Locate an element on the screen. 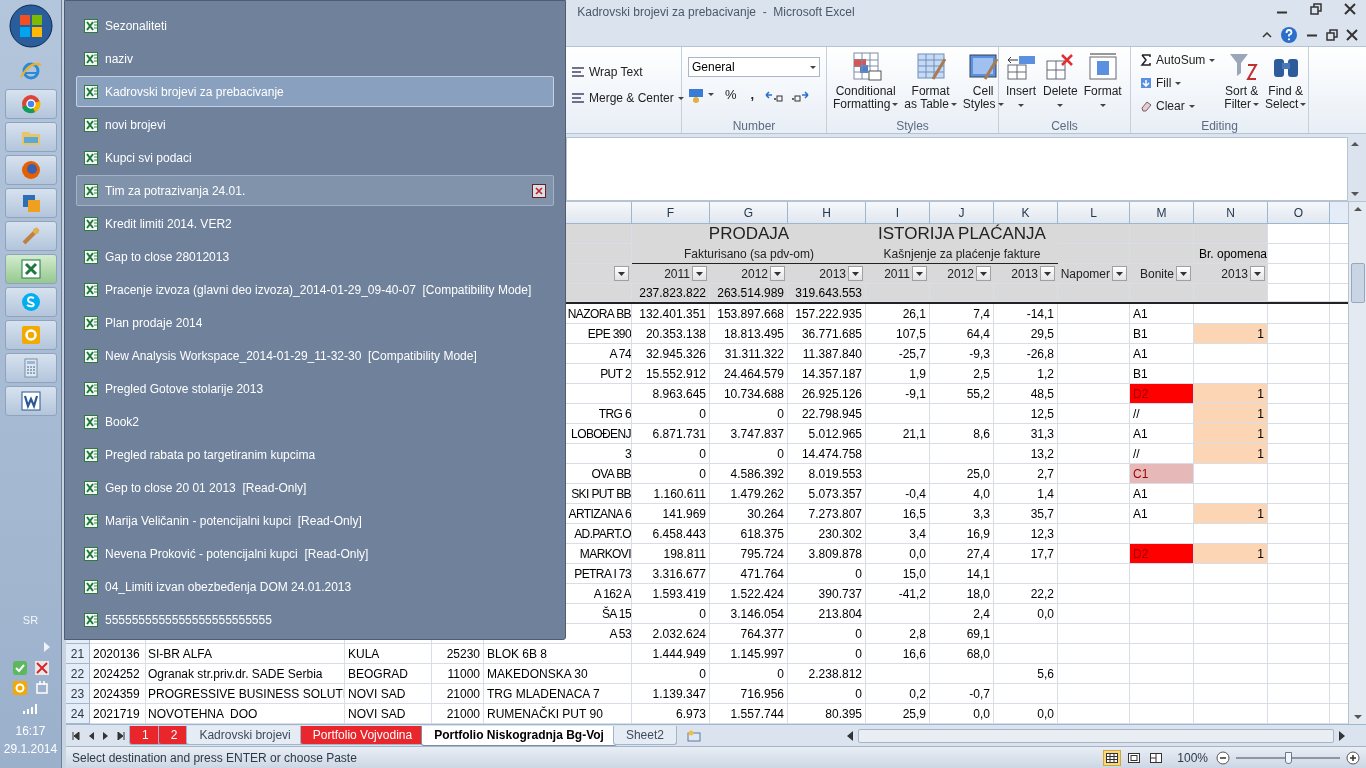 This screenshot has width=1366, height=768. jump-list-item: Pregled Gotove stolarije 2013 is located at coordinates (315, 388).